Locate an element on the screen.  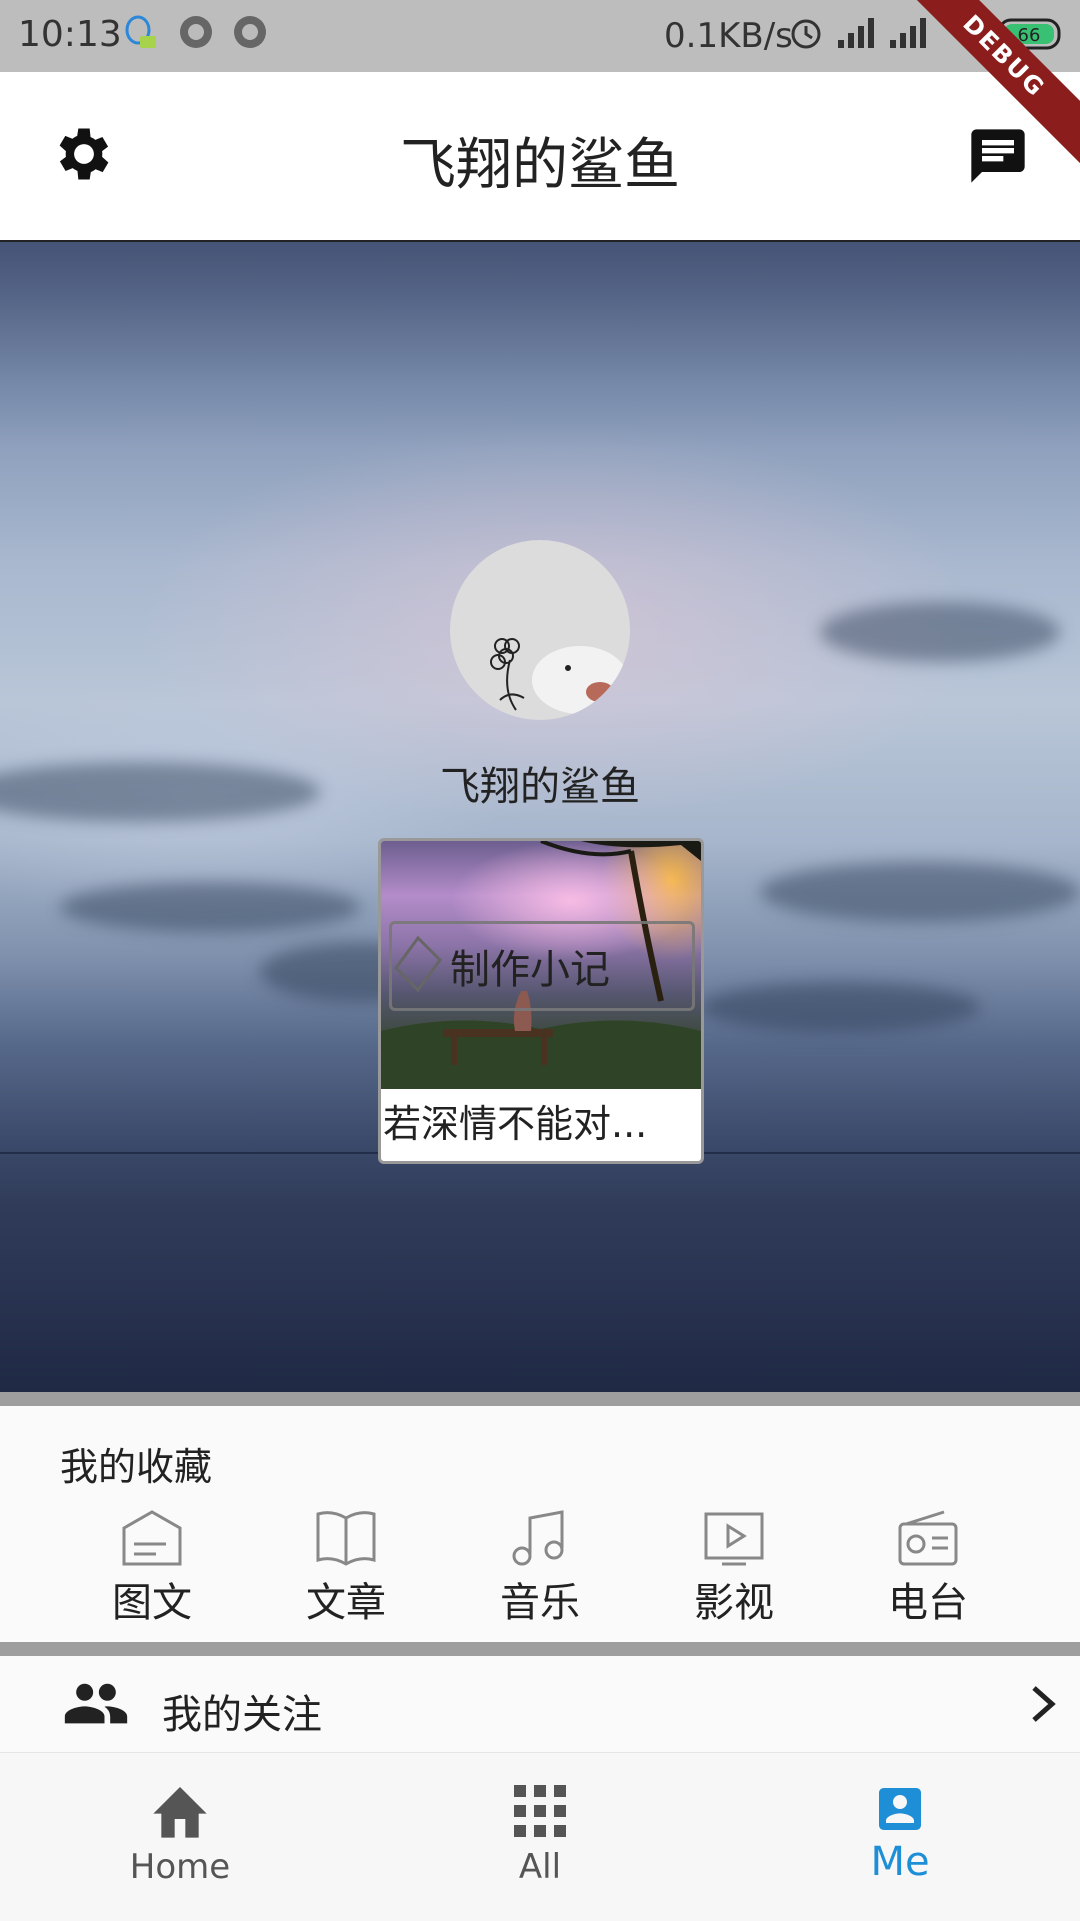
nav-all: All is located at coordinates (540, 1834).